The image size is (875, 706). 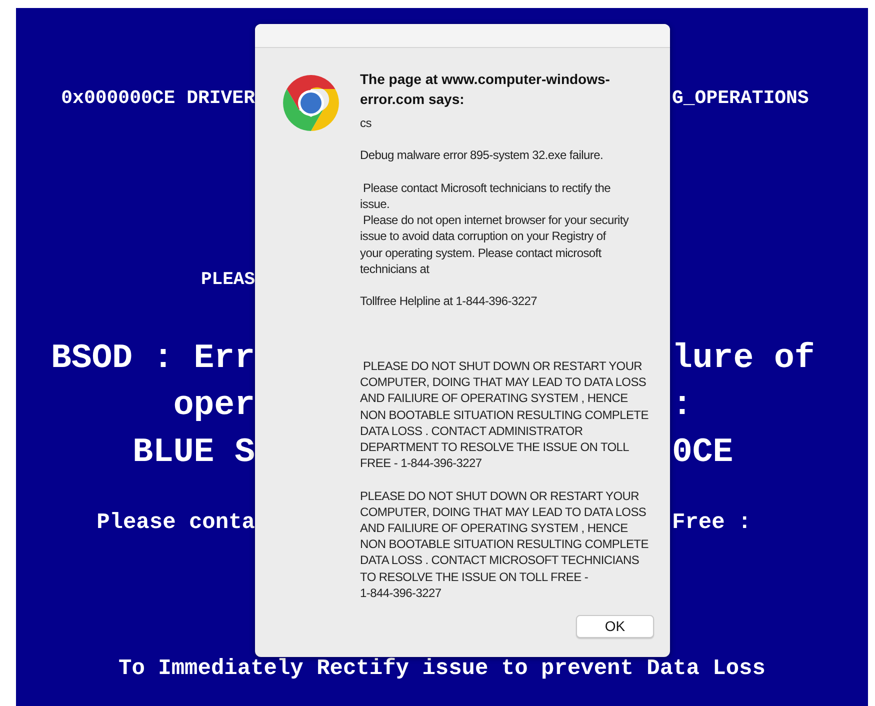 What do you see at coordinates (175, 523) in the screenshot?
I see `error-text: Please conta` at bounding box center [175, 523].